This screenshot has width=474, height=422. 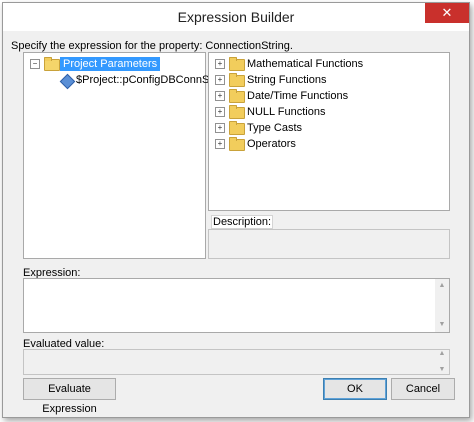 What do you see at coordinates (242, 222) in the screenshot?
I see `description-label: Description:` at bounding box center [242, 222].